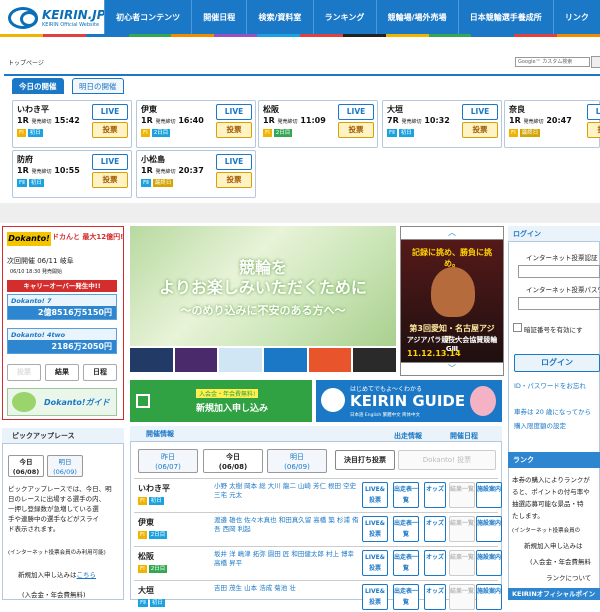  I want to click on hero-banner: 競輪を よりお楽しみいただくために 〜のめり込みに不安のある方へ〜, so click(263, 286).